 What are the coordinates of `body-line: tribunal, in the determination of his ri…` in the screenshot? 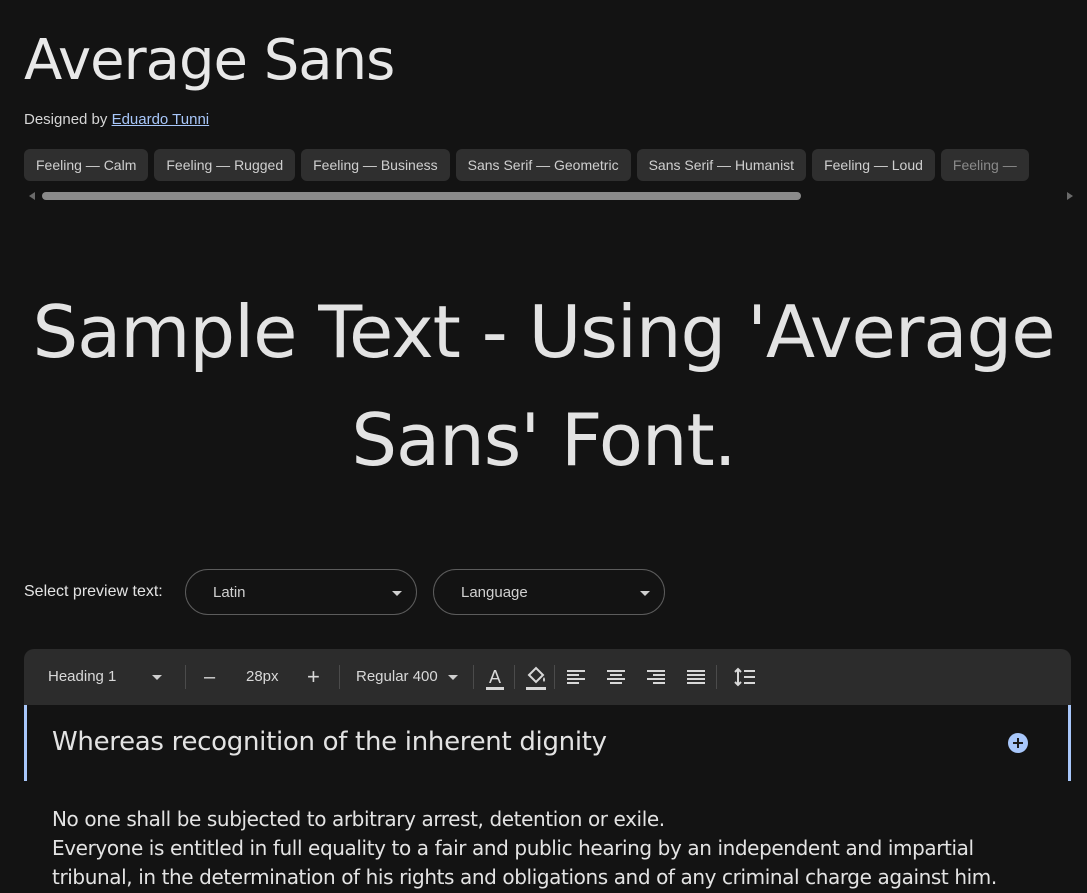 It's located at (524, 877).